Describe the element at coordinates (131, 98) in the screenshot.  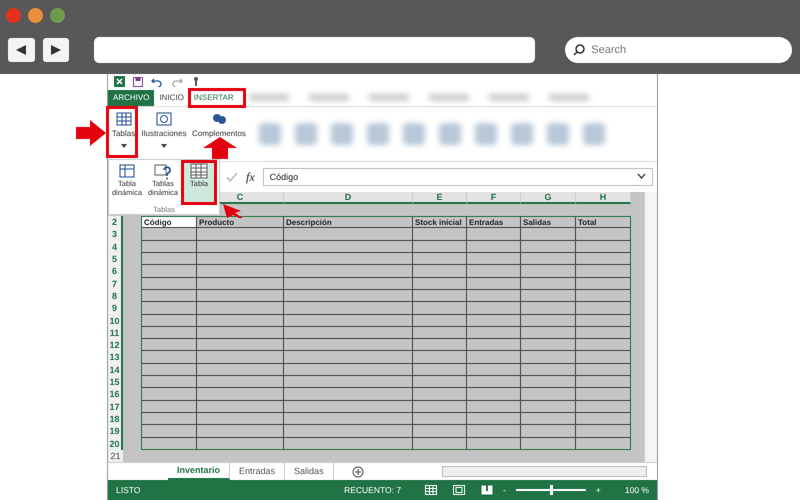
I see `ribbon-tab: ARCHIVO` at that location.